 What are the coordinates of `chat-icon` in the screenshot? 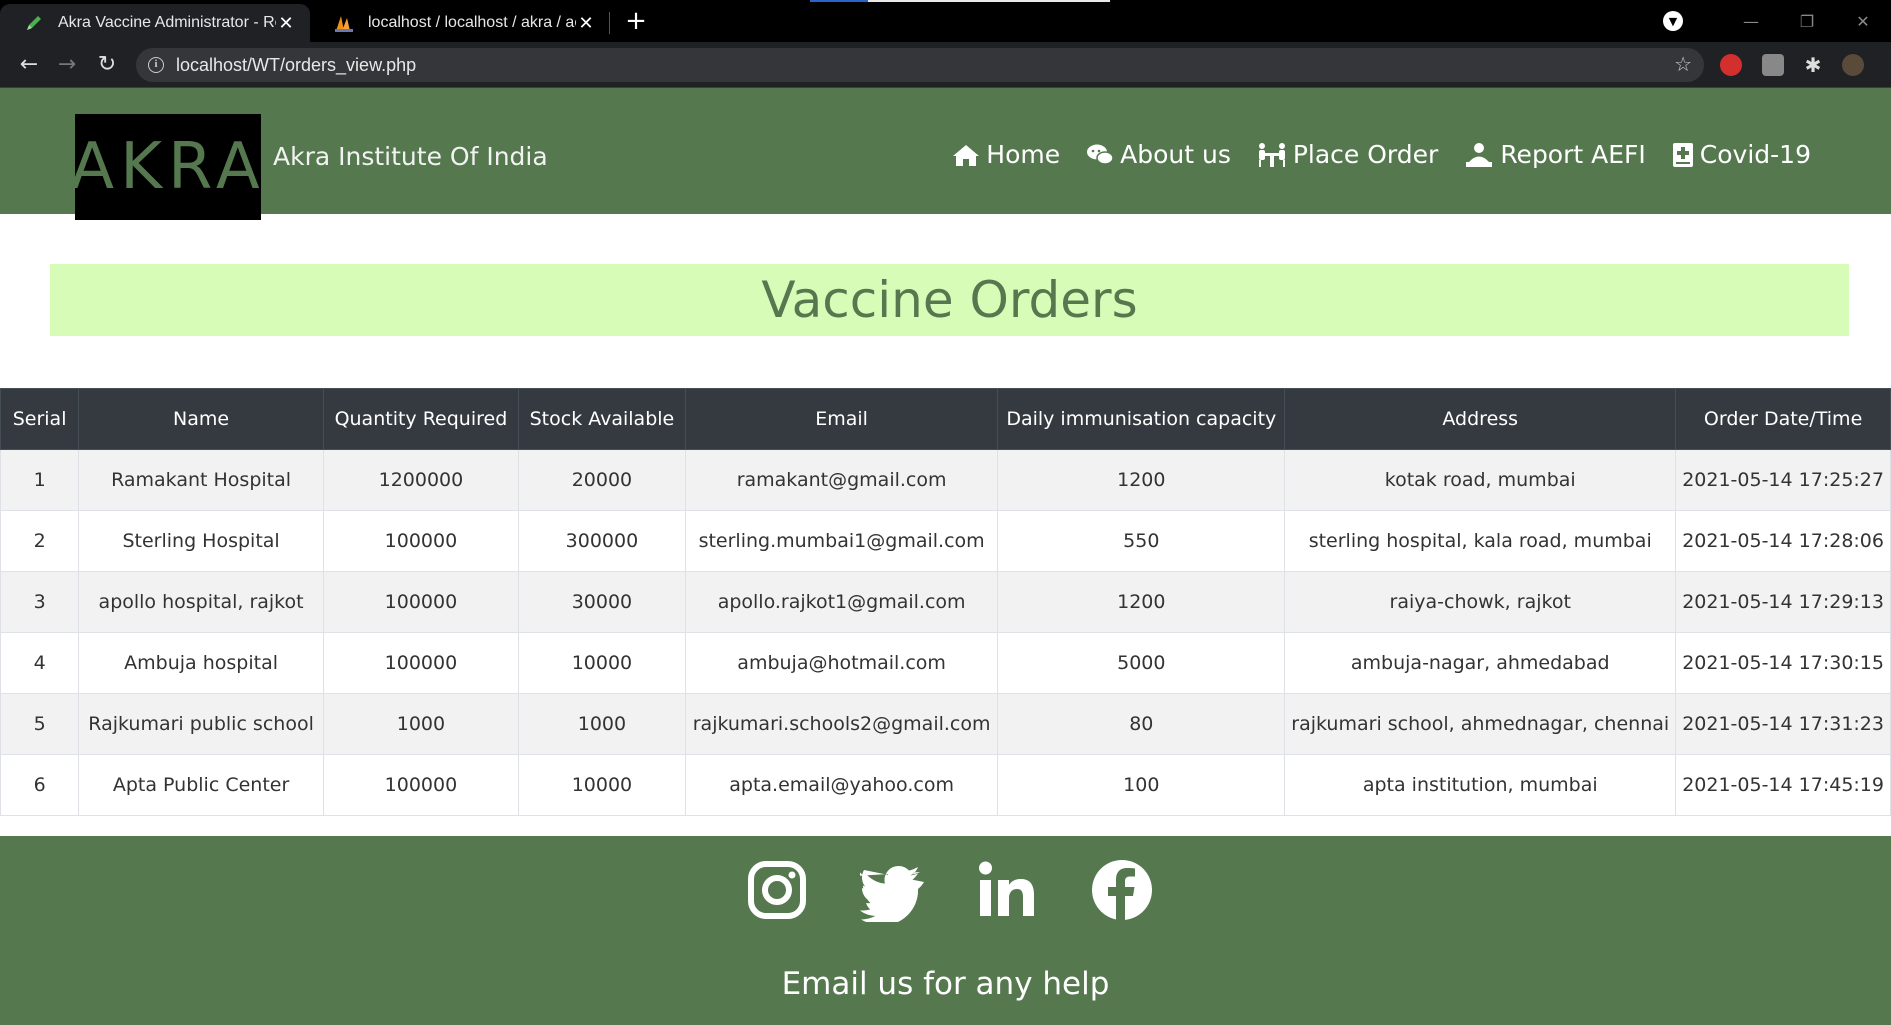 It's located at (1100, 154).